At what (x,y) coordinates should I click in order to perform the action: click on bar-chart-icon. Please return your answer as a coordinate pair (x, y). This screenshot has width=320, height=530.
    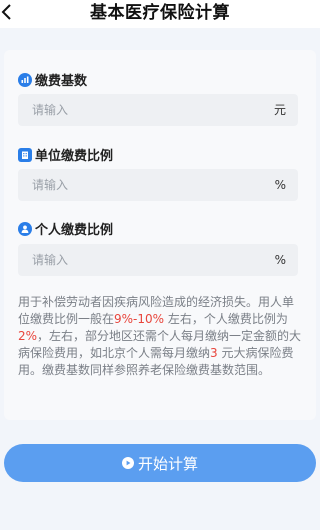
    Looking at the image, I should click on (25, 79).